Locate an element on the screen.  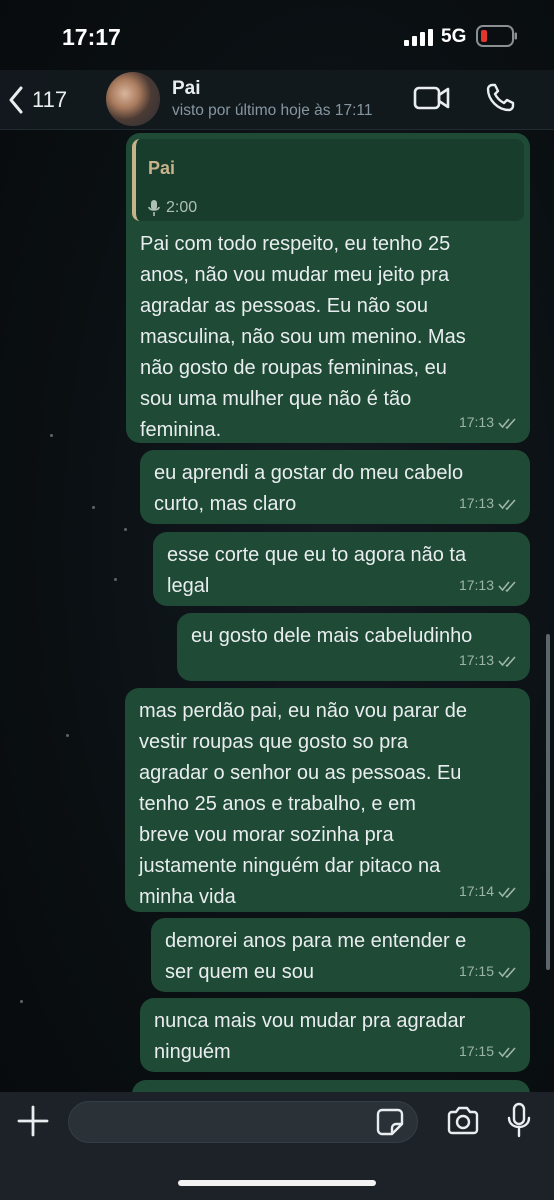
unread-count: 117 is located at coordinates (50, 99).